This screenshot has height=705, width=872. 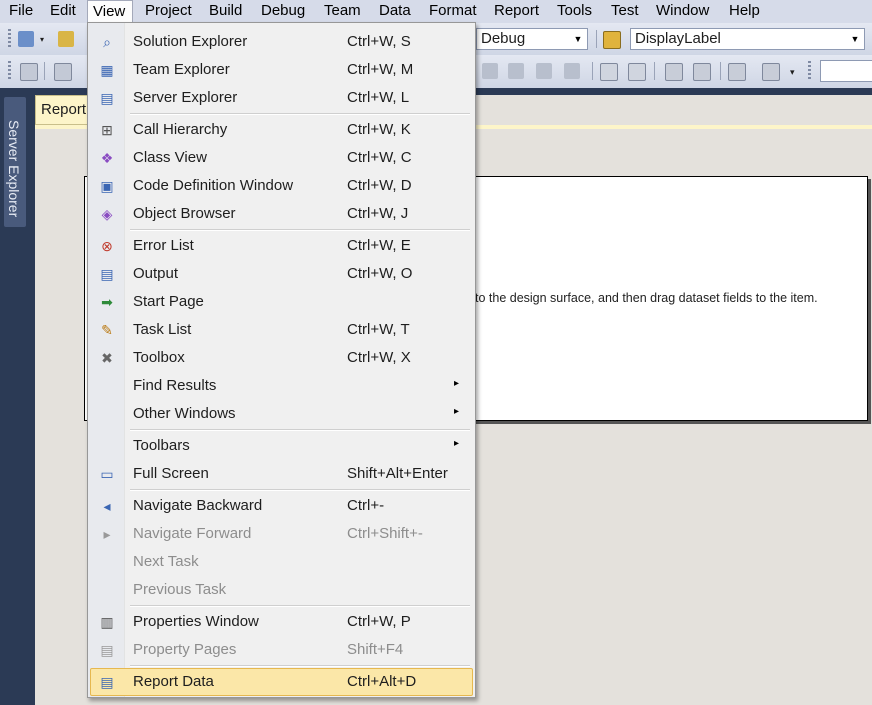 What do you see at coordinates (281, 98) in the screenshot?
I see `menu-item-server-explorer: ▤ Server Explorer Ctrl+W, L` at bounding box center [281, 98].